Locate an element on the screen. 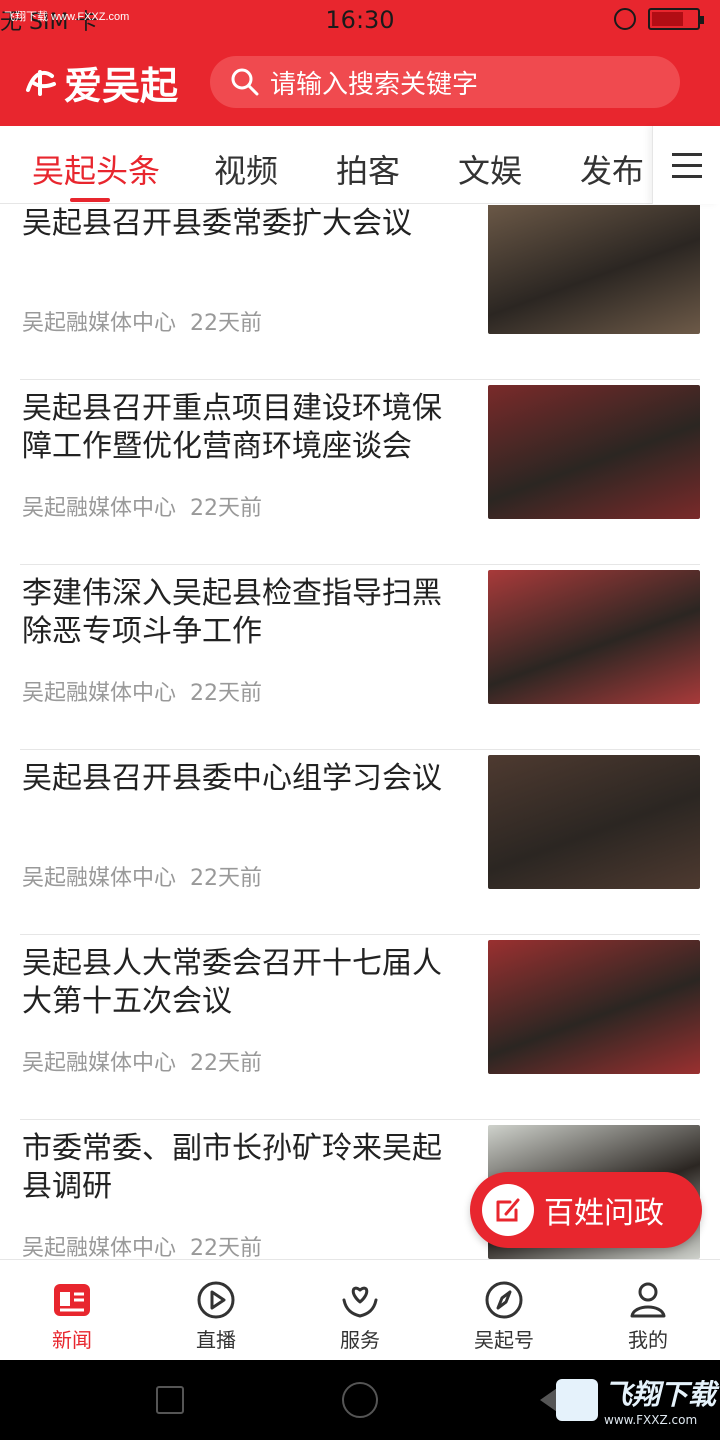  rotation-lock-icon is located at coordinates (625, 19).